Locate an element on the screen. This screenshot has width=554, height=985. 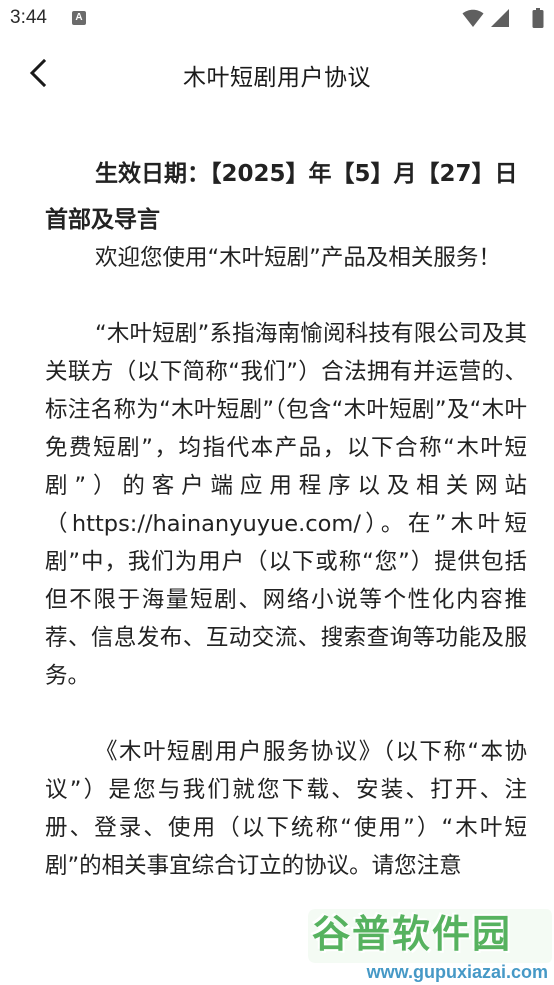
status-bar: 3:44 A is located at coordinates (277, 19).